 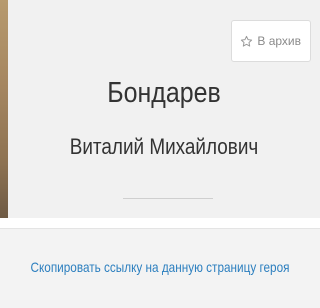 I want to click on star-outline-icon, so click(x=246, y=41).